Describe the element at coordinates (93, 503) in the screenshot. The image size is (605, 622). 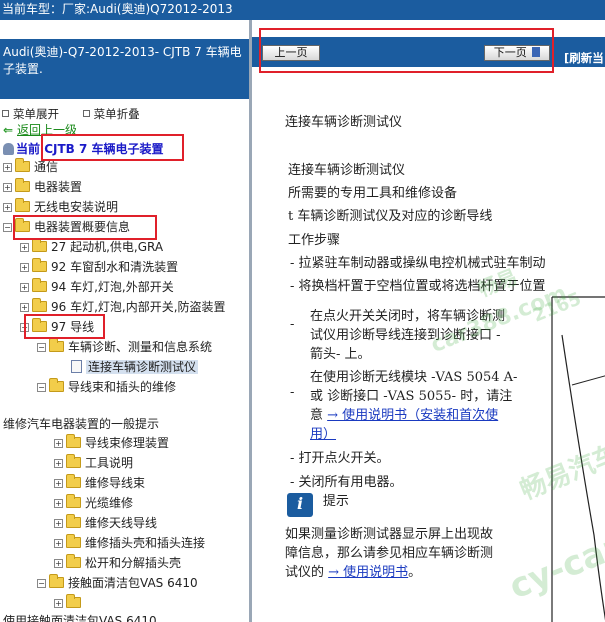
I see `tree-item-fiber: + 光缆维修` at that location.